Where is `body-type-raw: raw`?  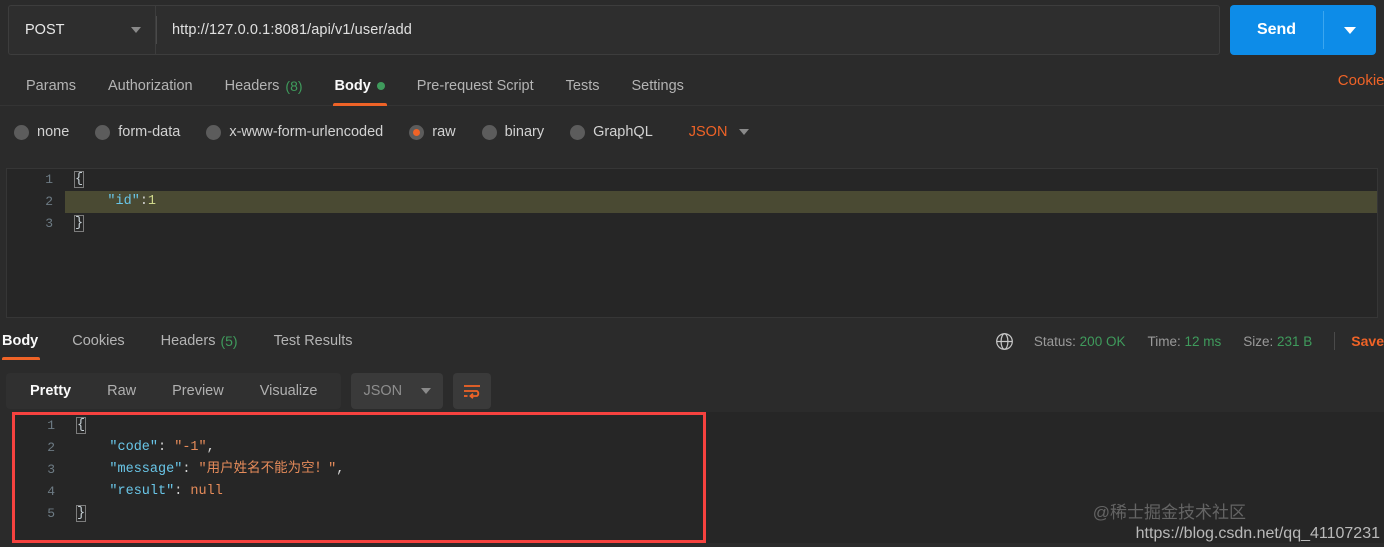 body-type-raw: raw is located at coordinates (438, 132).